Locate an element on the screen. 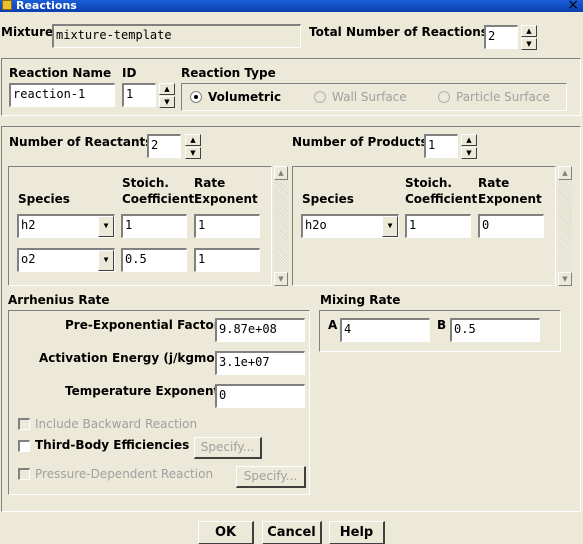  close-button: × is located at coordinates (573, 6).